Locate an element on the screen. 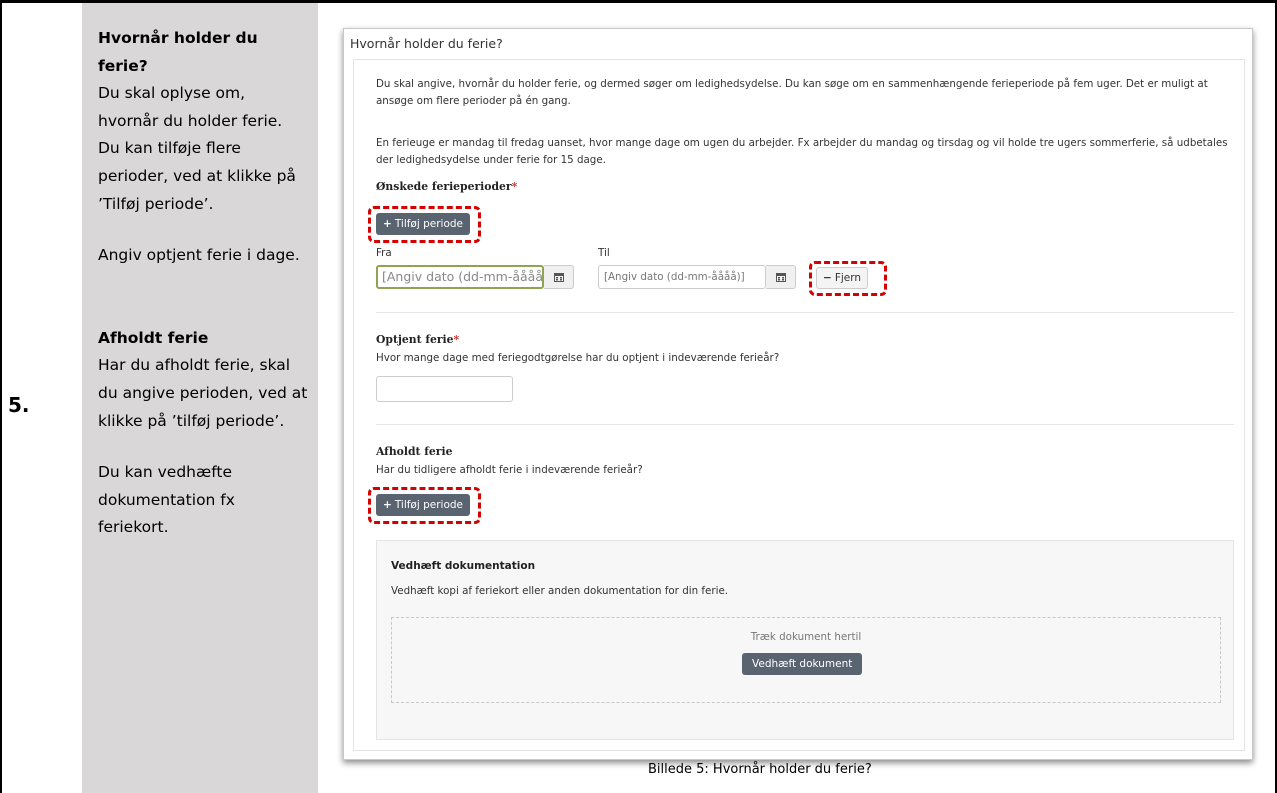 This screenshot has width=1277, height=793. earned-days-input is located at coordinates (444, 389).